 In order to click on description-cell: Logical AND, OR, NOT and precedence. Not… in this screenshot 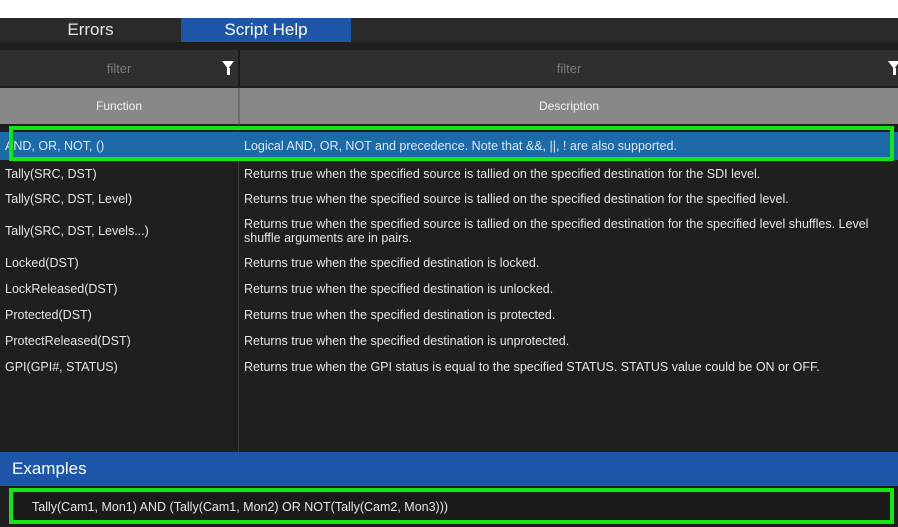, I will do `click(460, 146)`.